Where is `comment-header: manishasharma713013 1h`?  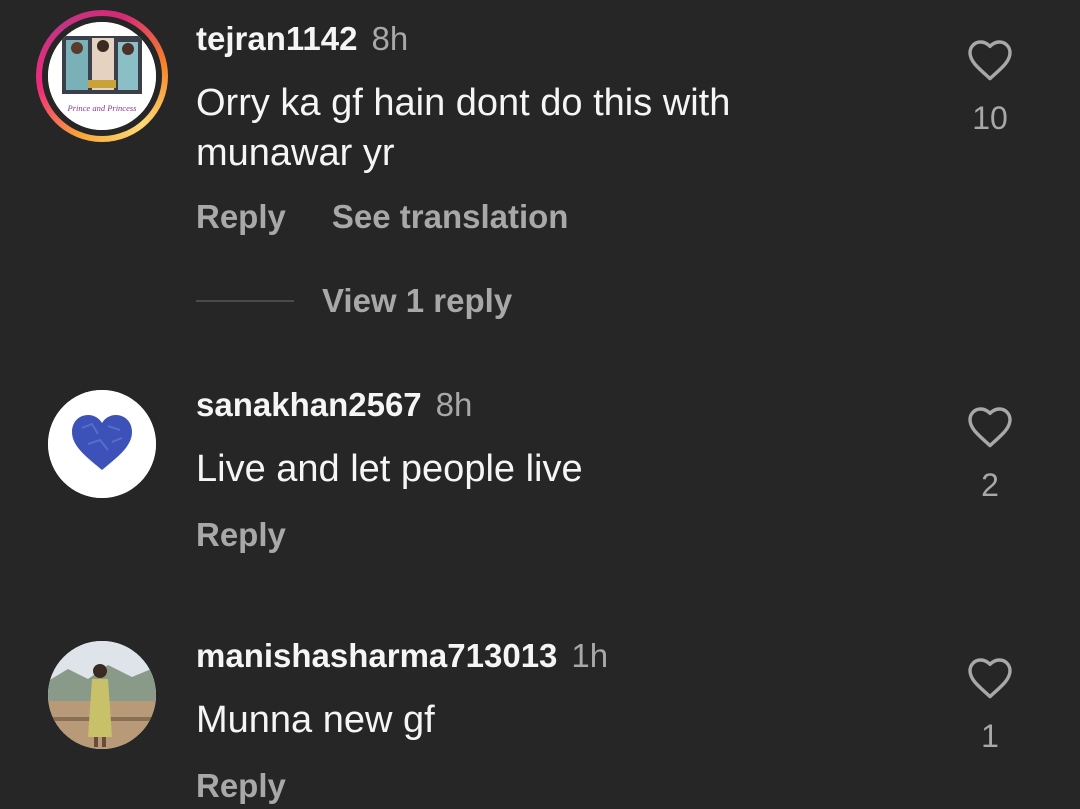 comment-header: manishasharma713013 1h is located at coordinates (402, 656).